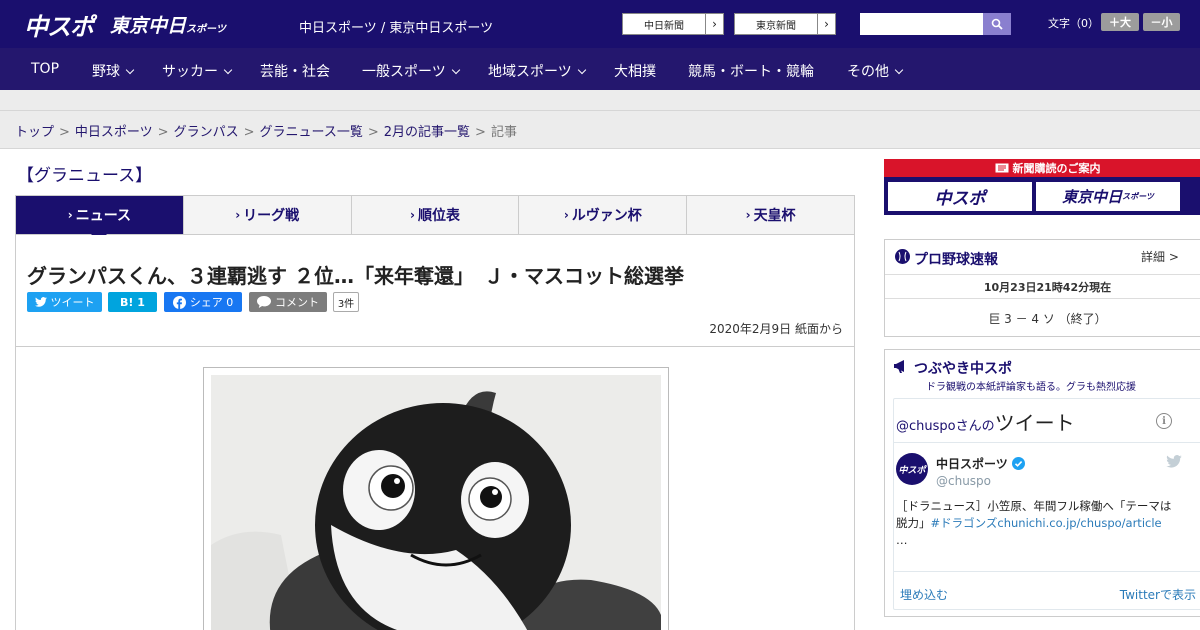 This screenshot has width=1200, height=630. I want to click on embed-link: 埋め込む, so click(924, 594).